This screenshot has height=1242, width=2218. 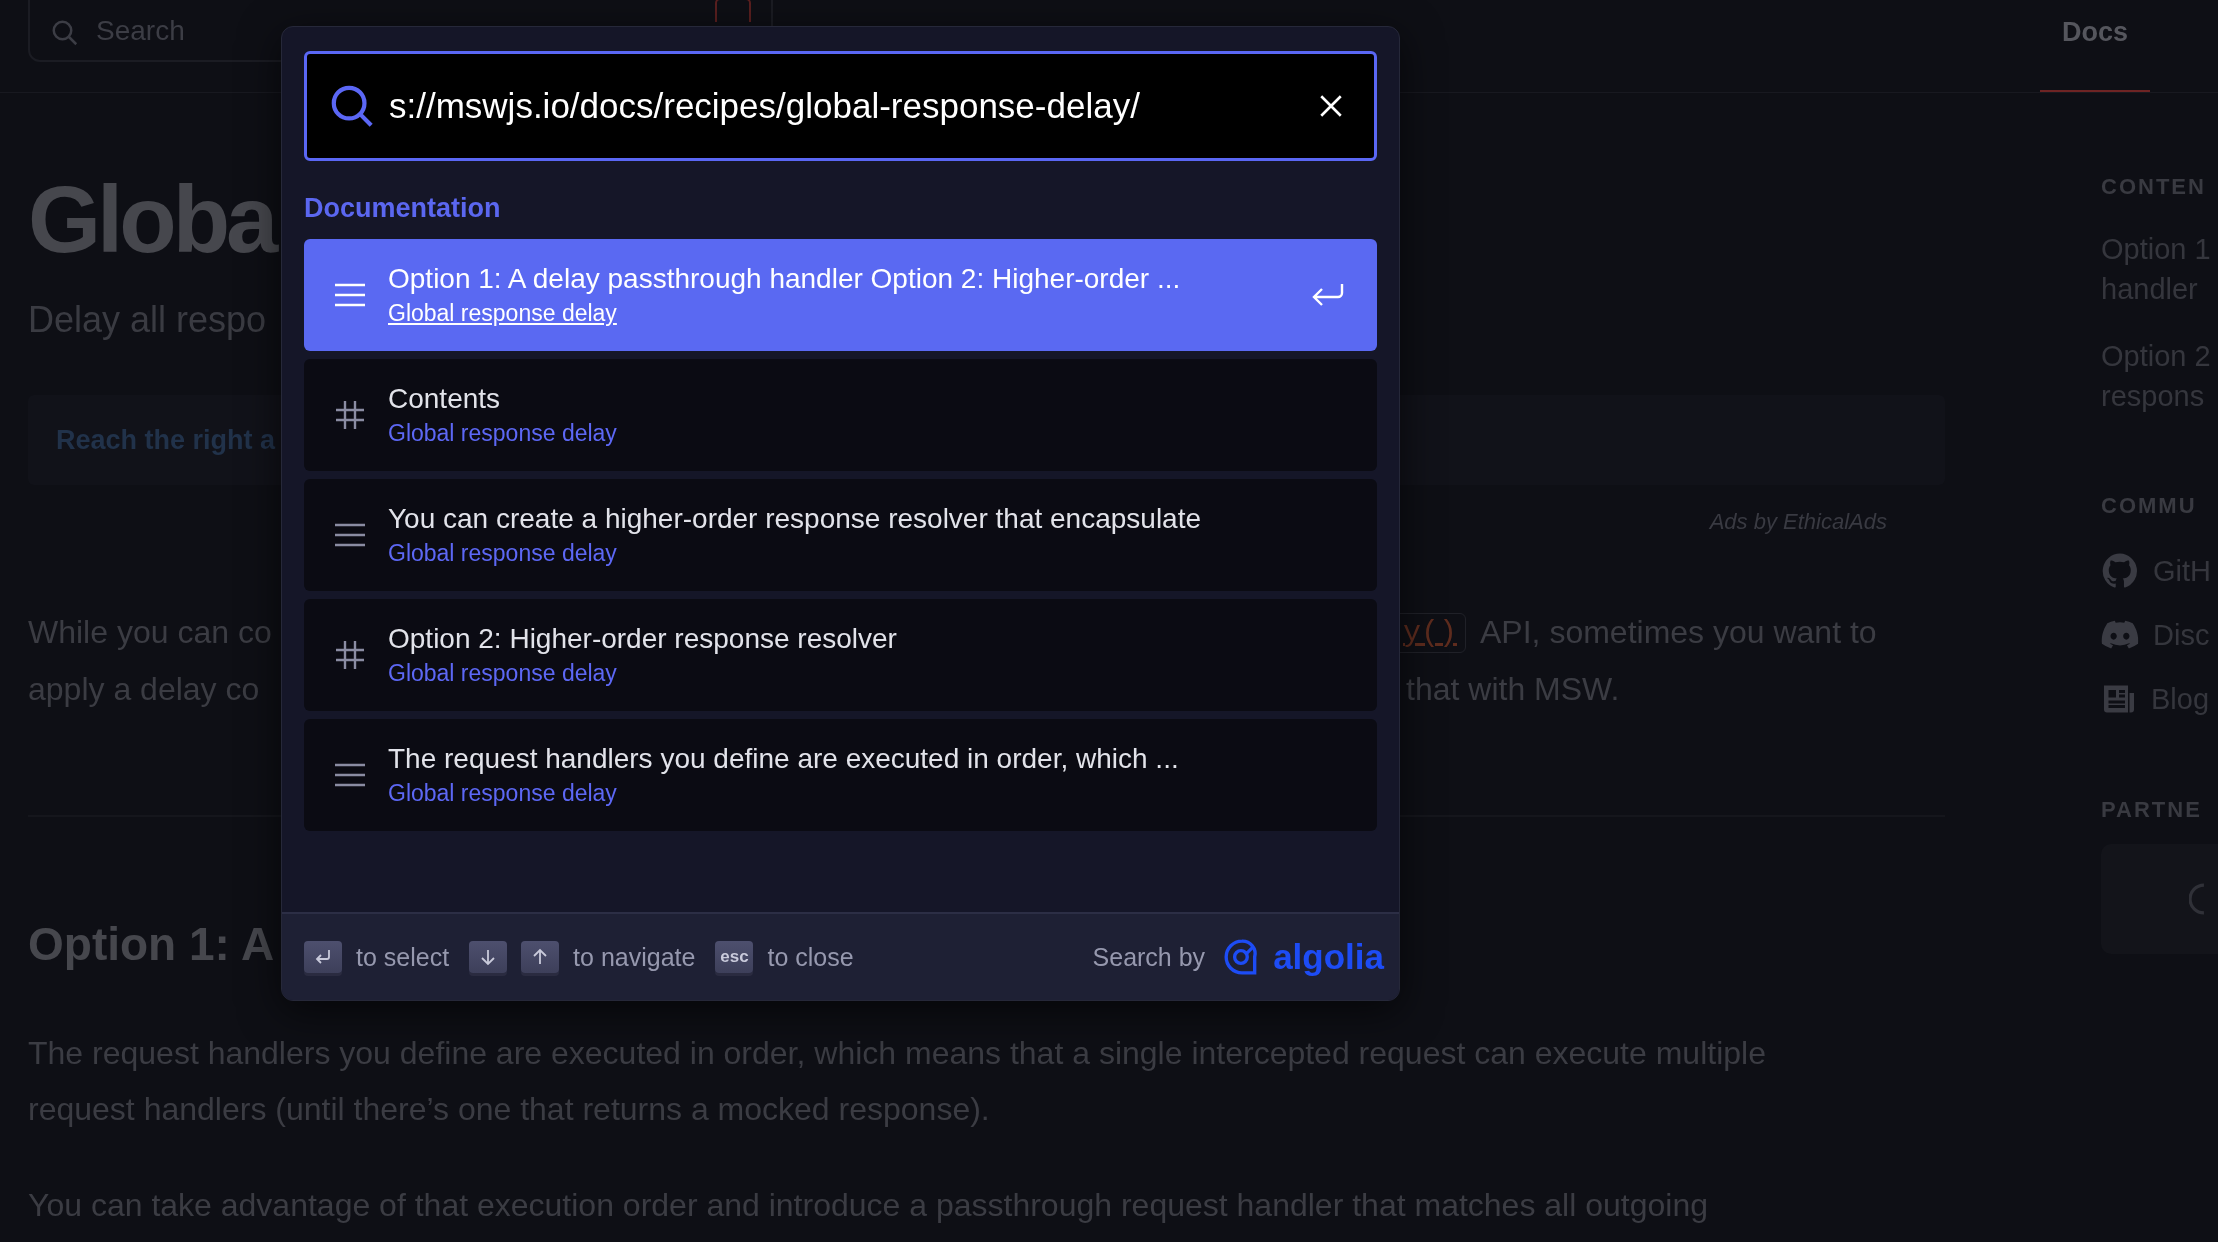 I want to click on results-group-label: Documentation, so click(x=403, y=208).